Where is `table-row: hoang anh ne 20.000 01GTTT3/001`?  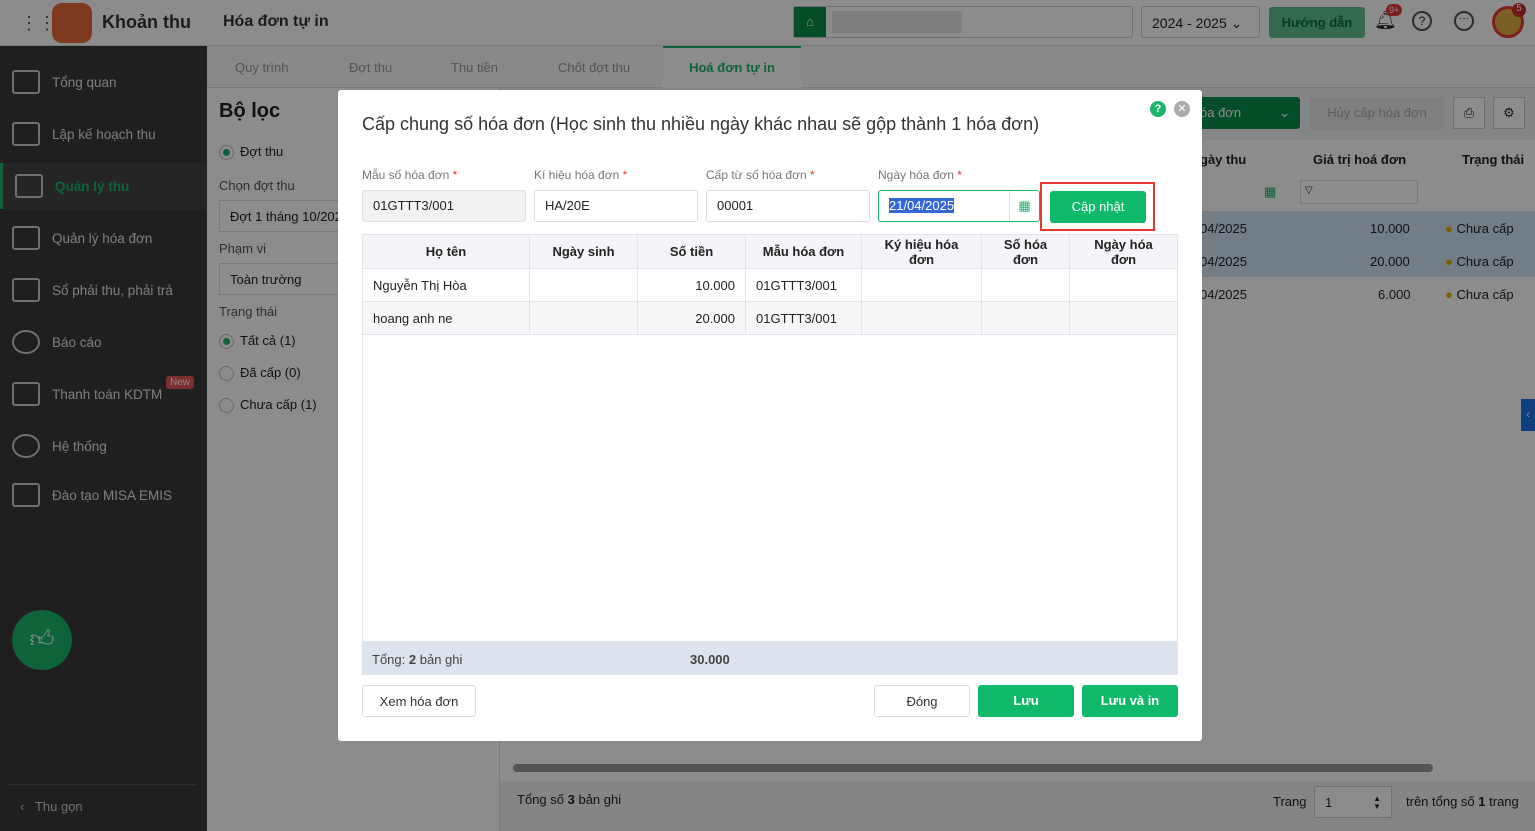 table-row: hoang anh ne 20.000 01GTTT3/001 is located at coordinates (770, 318).